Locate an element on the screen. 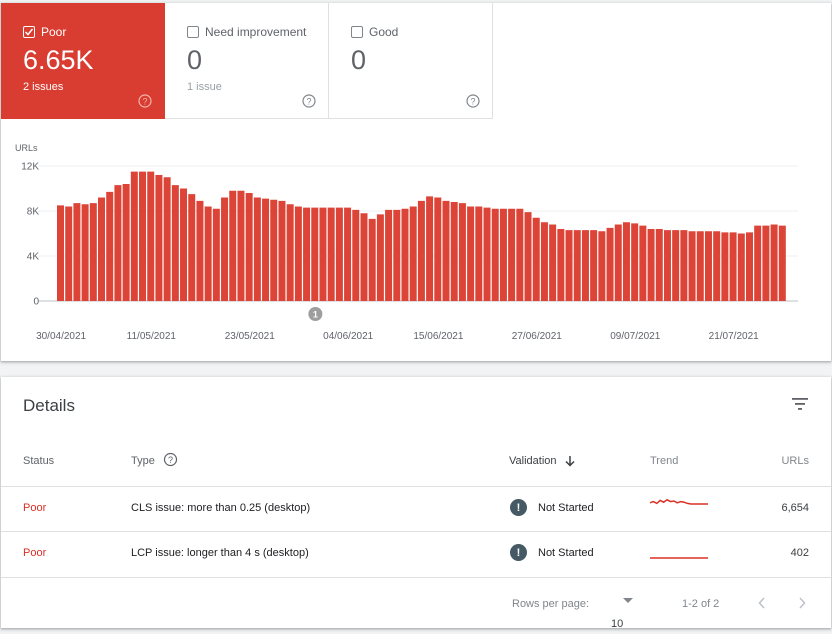 The width and height of the screenshot is (832, 634). tile-good: Good 0 ? is located at coordinates (411, 61).